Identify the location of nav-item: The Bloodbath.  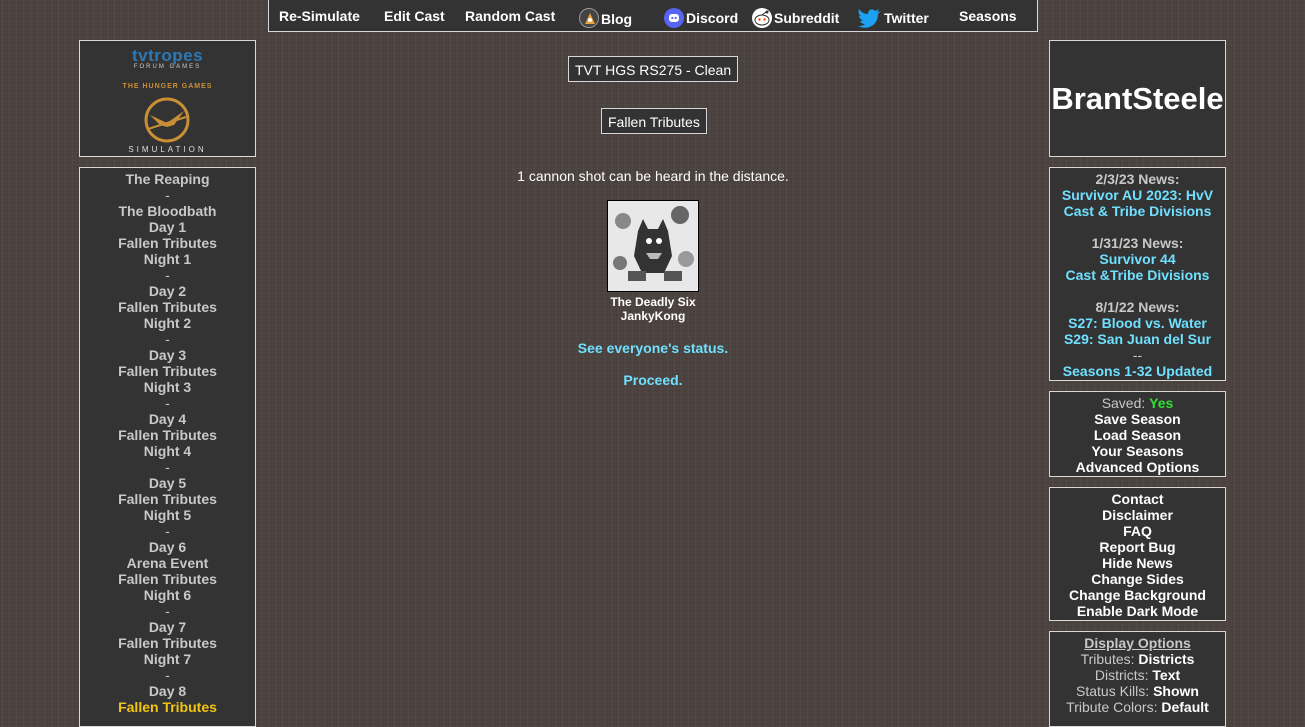
(167, 211).